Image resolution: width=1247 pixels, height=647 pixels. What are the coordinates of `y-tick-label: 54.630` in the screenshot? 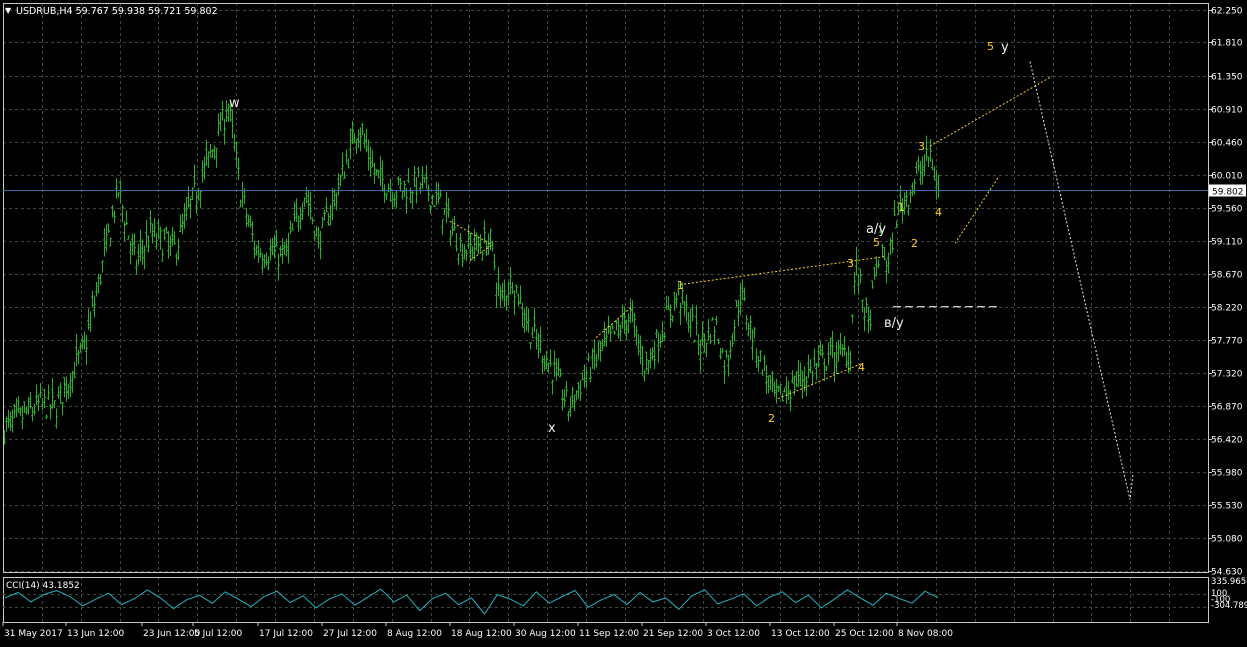 It's located at (1227, 573).